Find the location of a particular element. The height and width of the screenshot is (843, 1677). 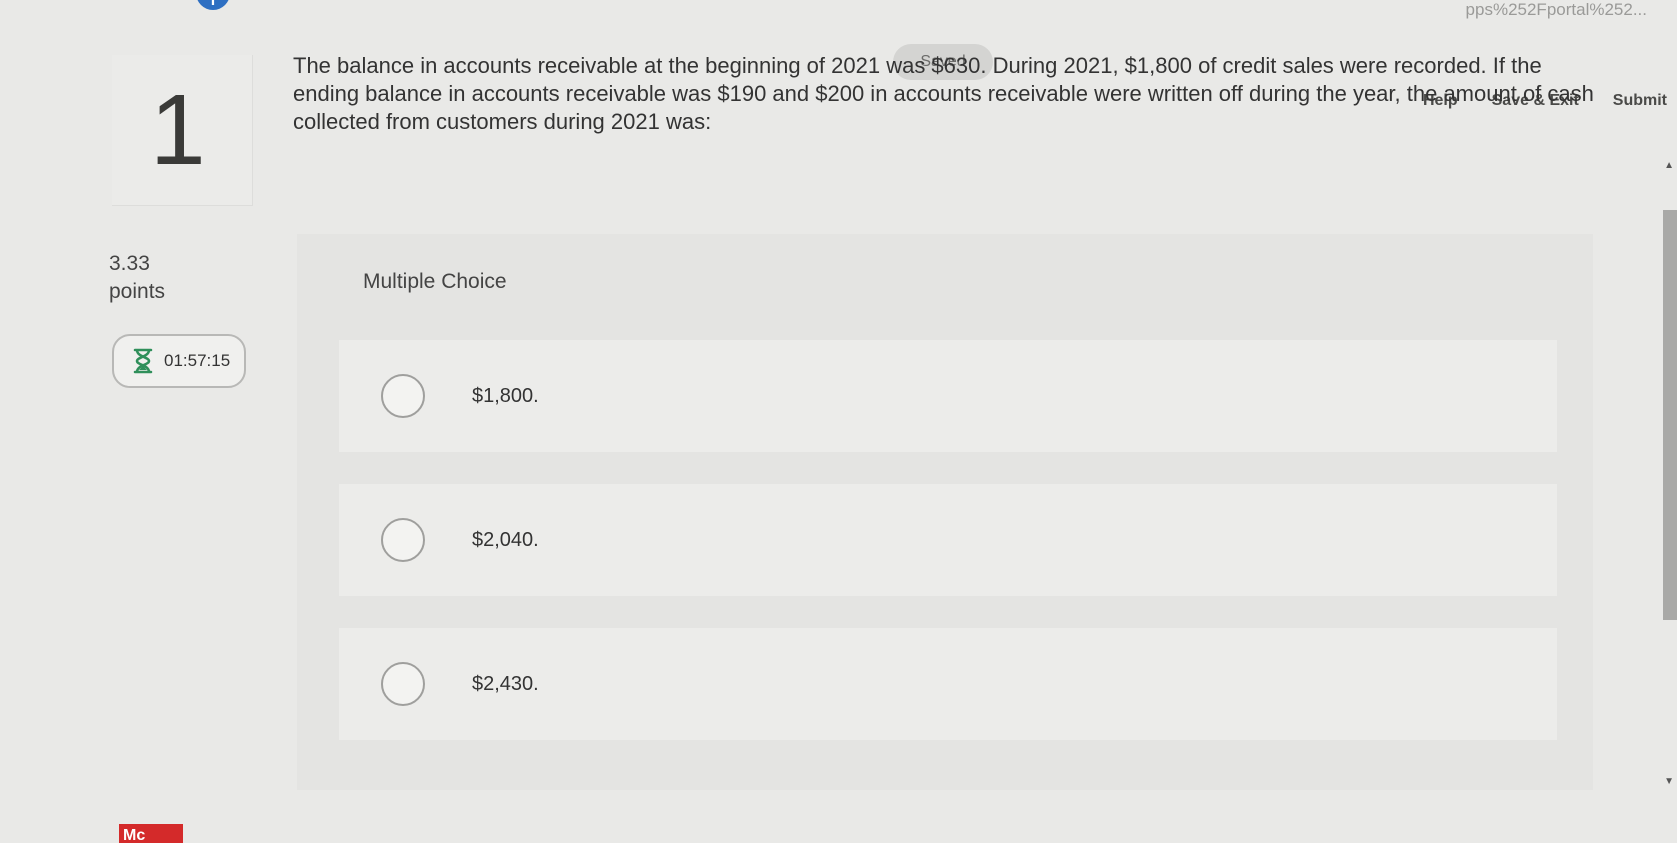

option-2: $2,040. is located at coordinates (948, 540).